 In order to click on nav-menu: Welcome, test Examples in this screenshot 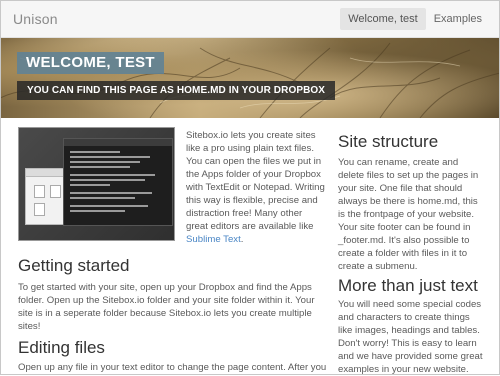, I will do `click(415, 19)`.